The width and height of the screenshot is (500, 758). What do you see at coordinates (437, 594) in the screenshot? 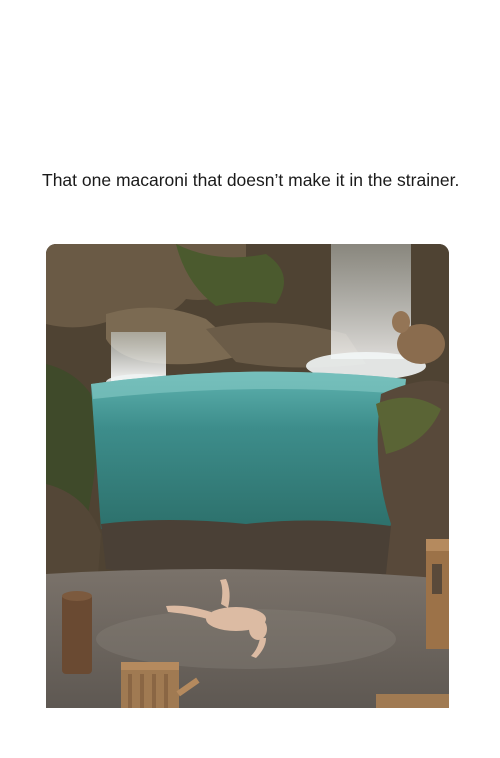
I see `chair-right` at bounding box center [437, 594].